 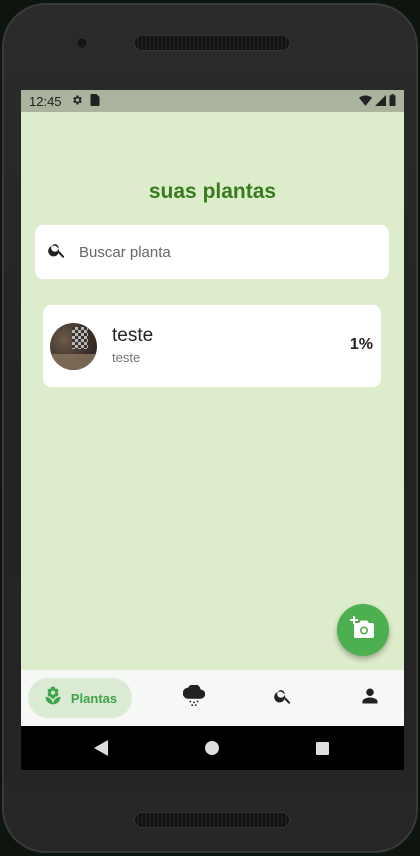 I want to click on status-time: 12:45, so click(x=45, y=101).